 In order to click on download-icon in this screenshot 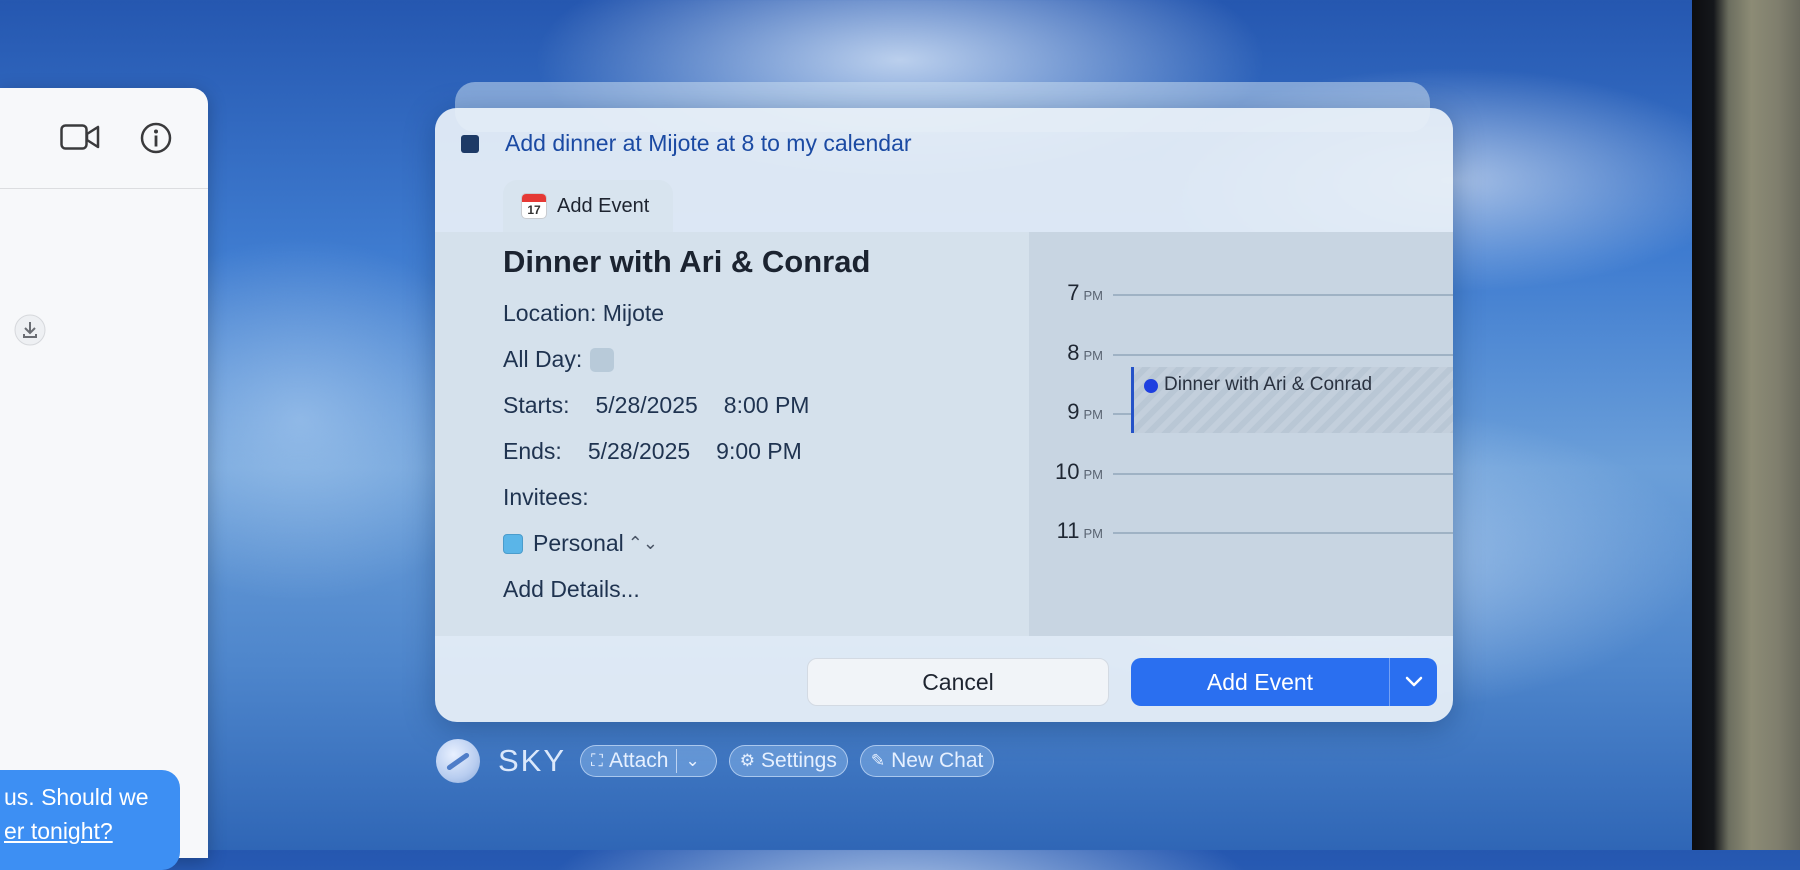, I will do `click(30, 330)`.